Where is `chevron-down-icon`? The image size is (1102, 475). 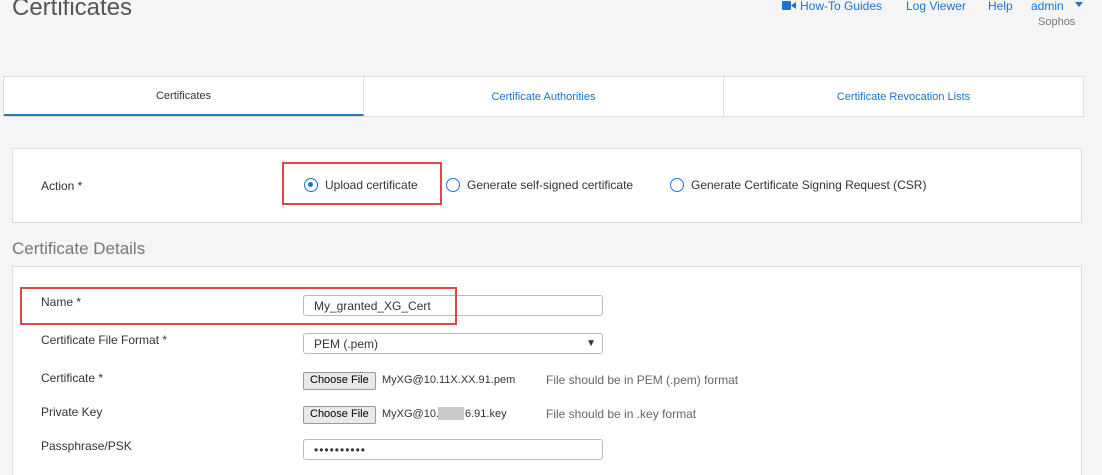
chevron-down-icon is located at coordinates (1079, 5).